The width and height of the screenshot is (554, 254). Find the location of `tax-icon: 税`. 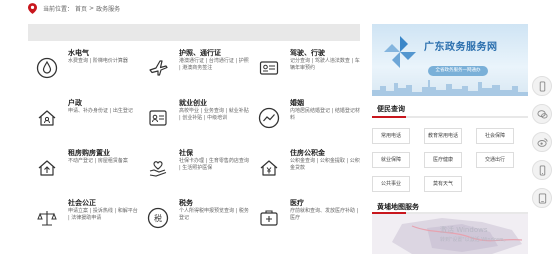

tax-icon: 税 is located at coordinates (158, 218).